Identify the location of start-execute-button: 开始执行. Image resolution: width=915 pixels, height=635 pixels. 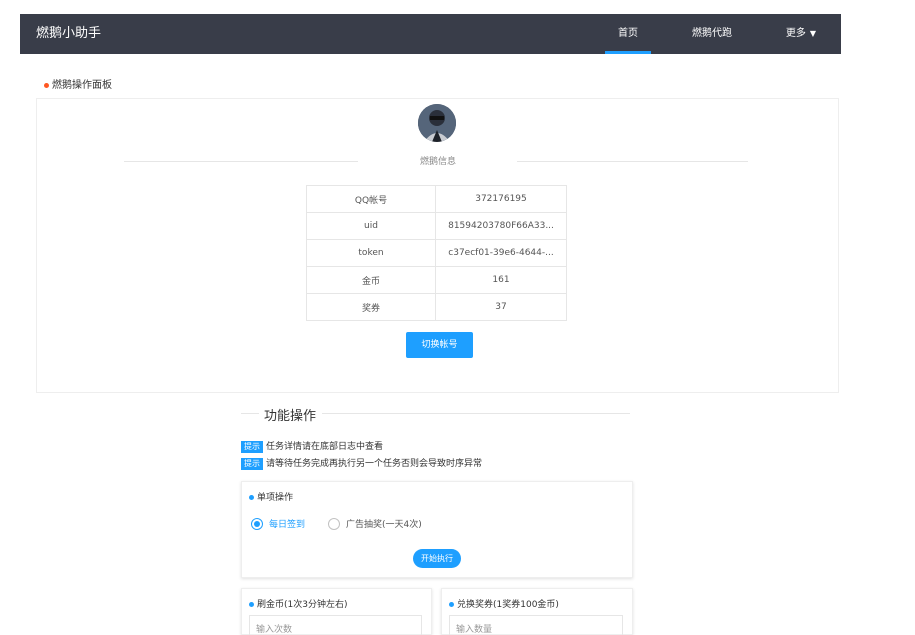
(437, 558).